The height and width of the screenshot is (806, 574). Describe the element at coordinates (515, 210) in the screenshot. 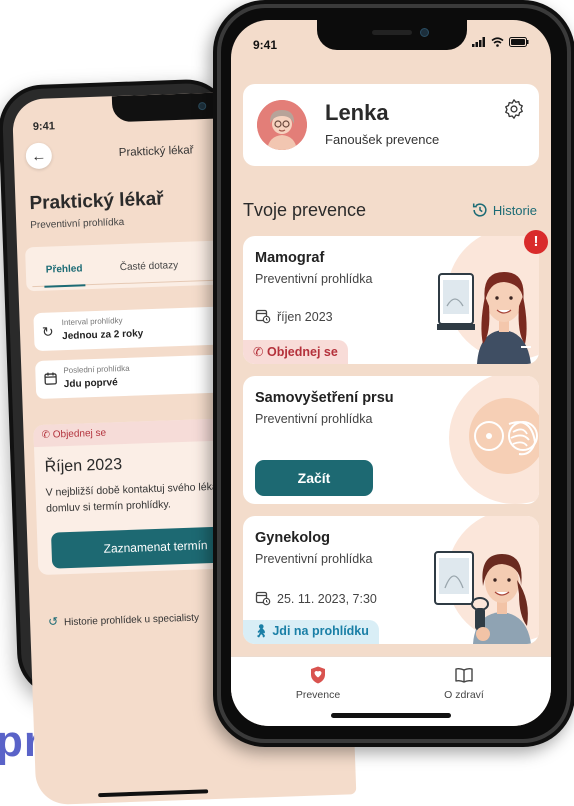

I see `history-link-label: Historie` at that location.